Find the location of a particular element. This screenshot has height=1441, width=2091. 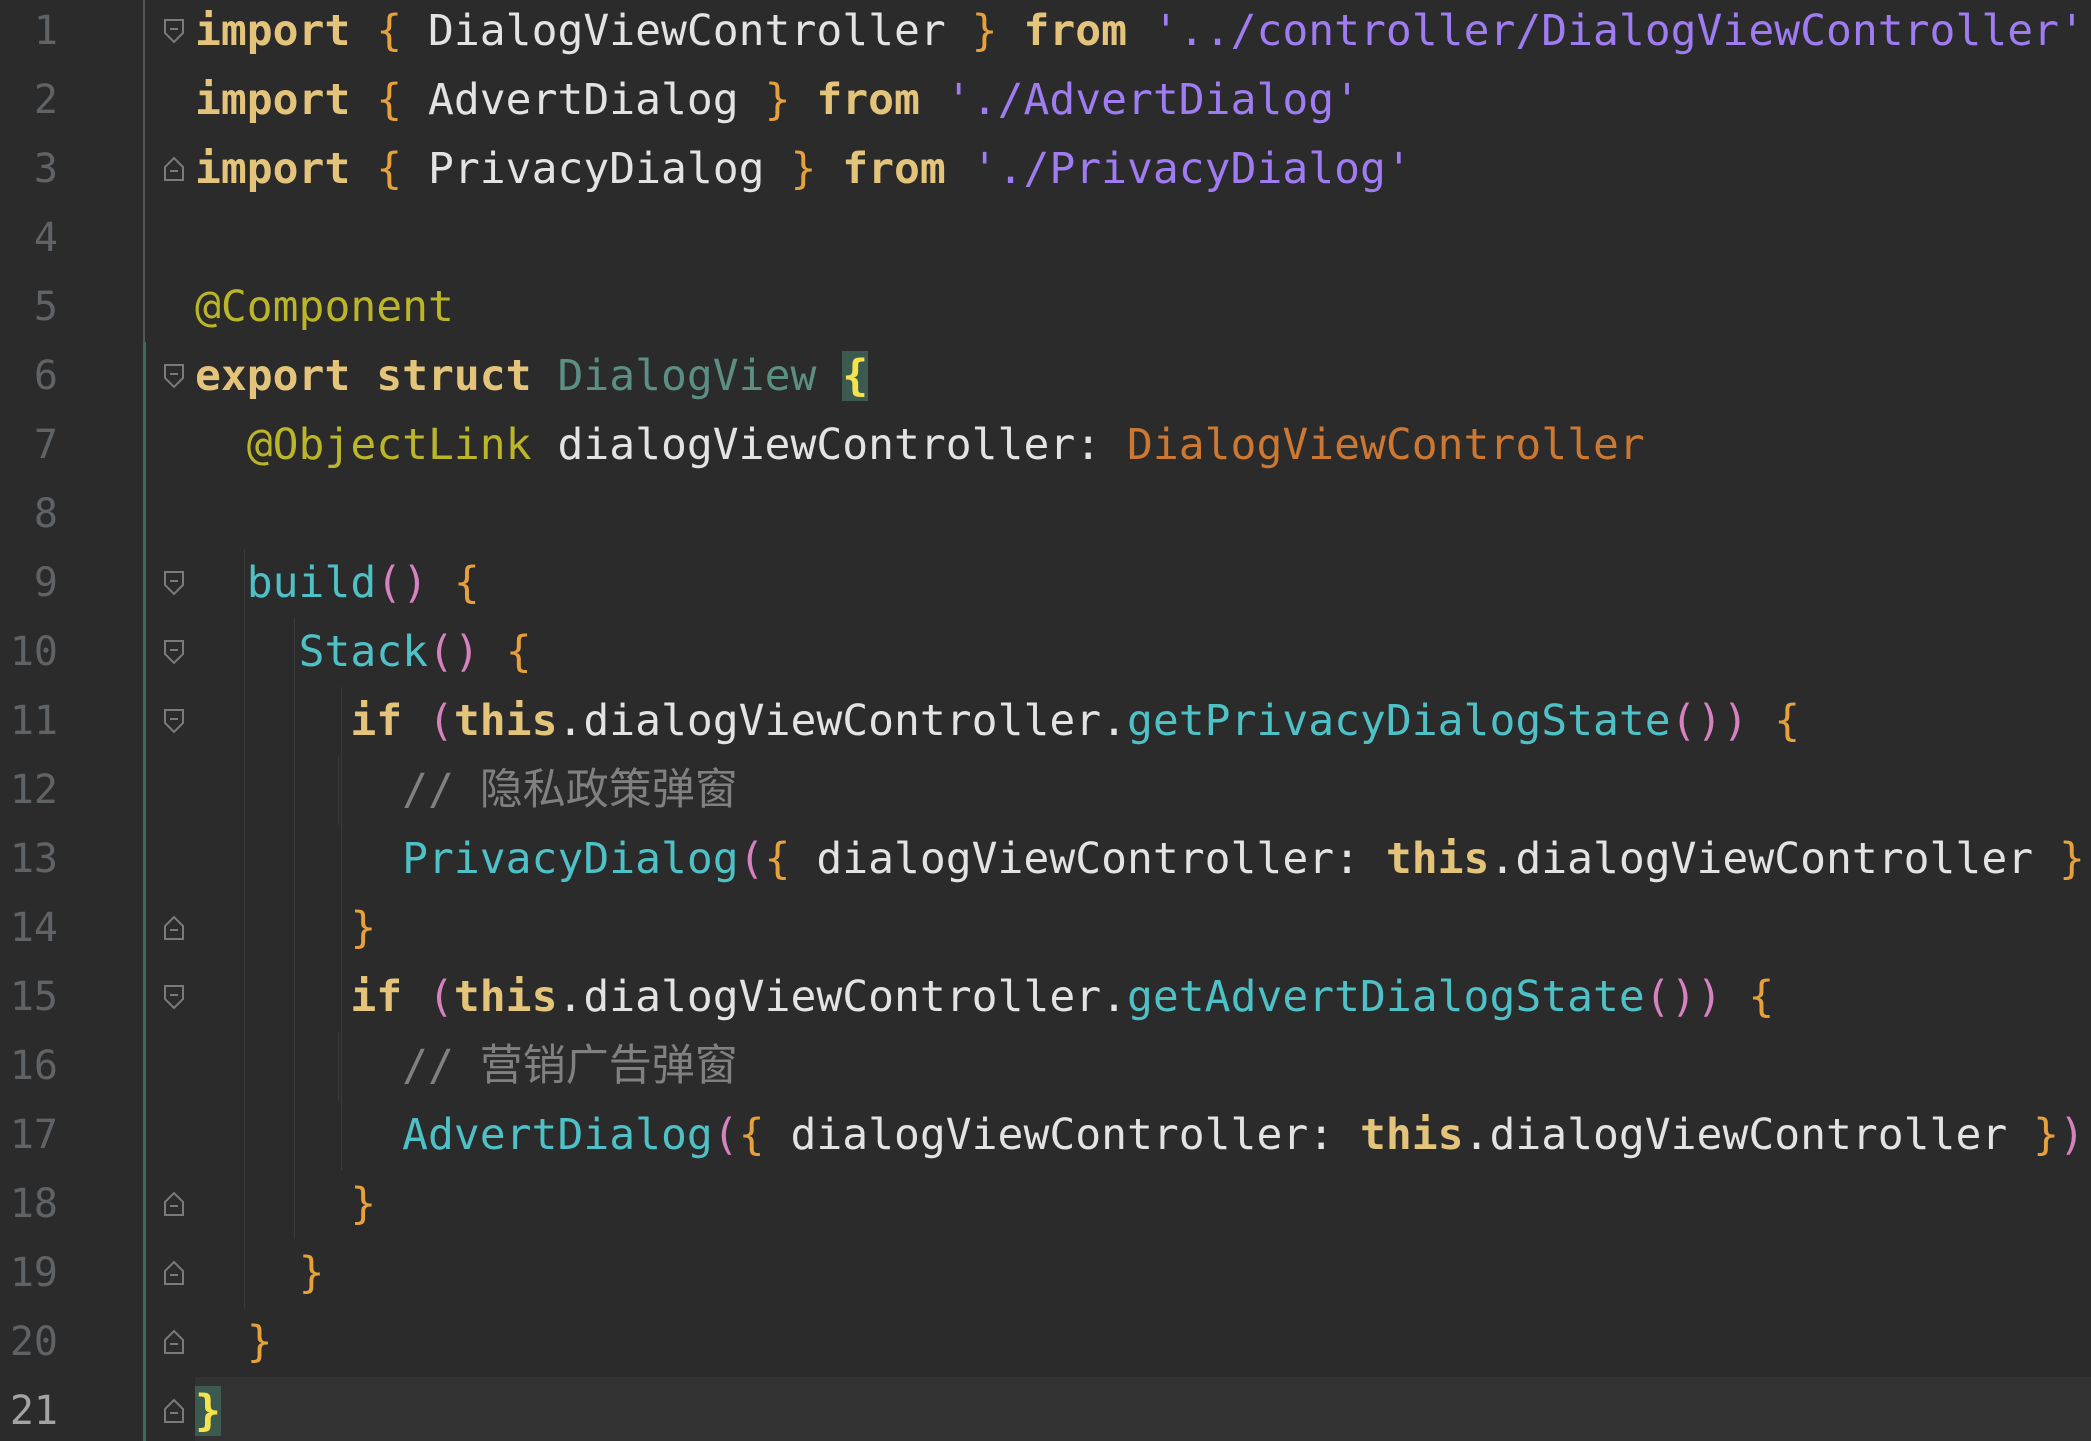

line-number: 2 is located at coordinates (29, 100).